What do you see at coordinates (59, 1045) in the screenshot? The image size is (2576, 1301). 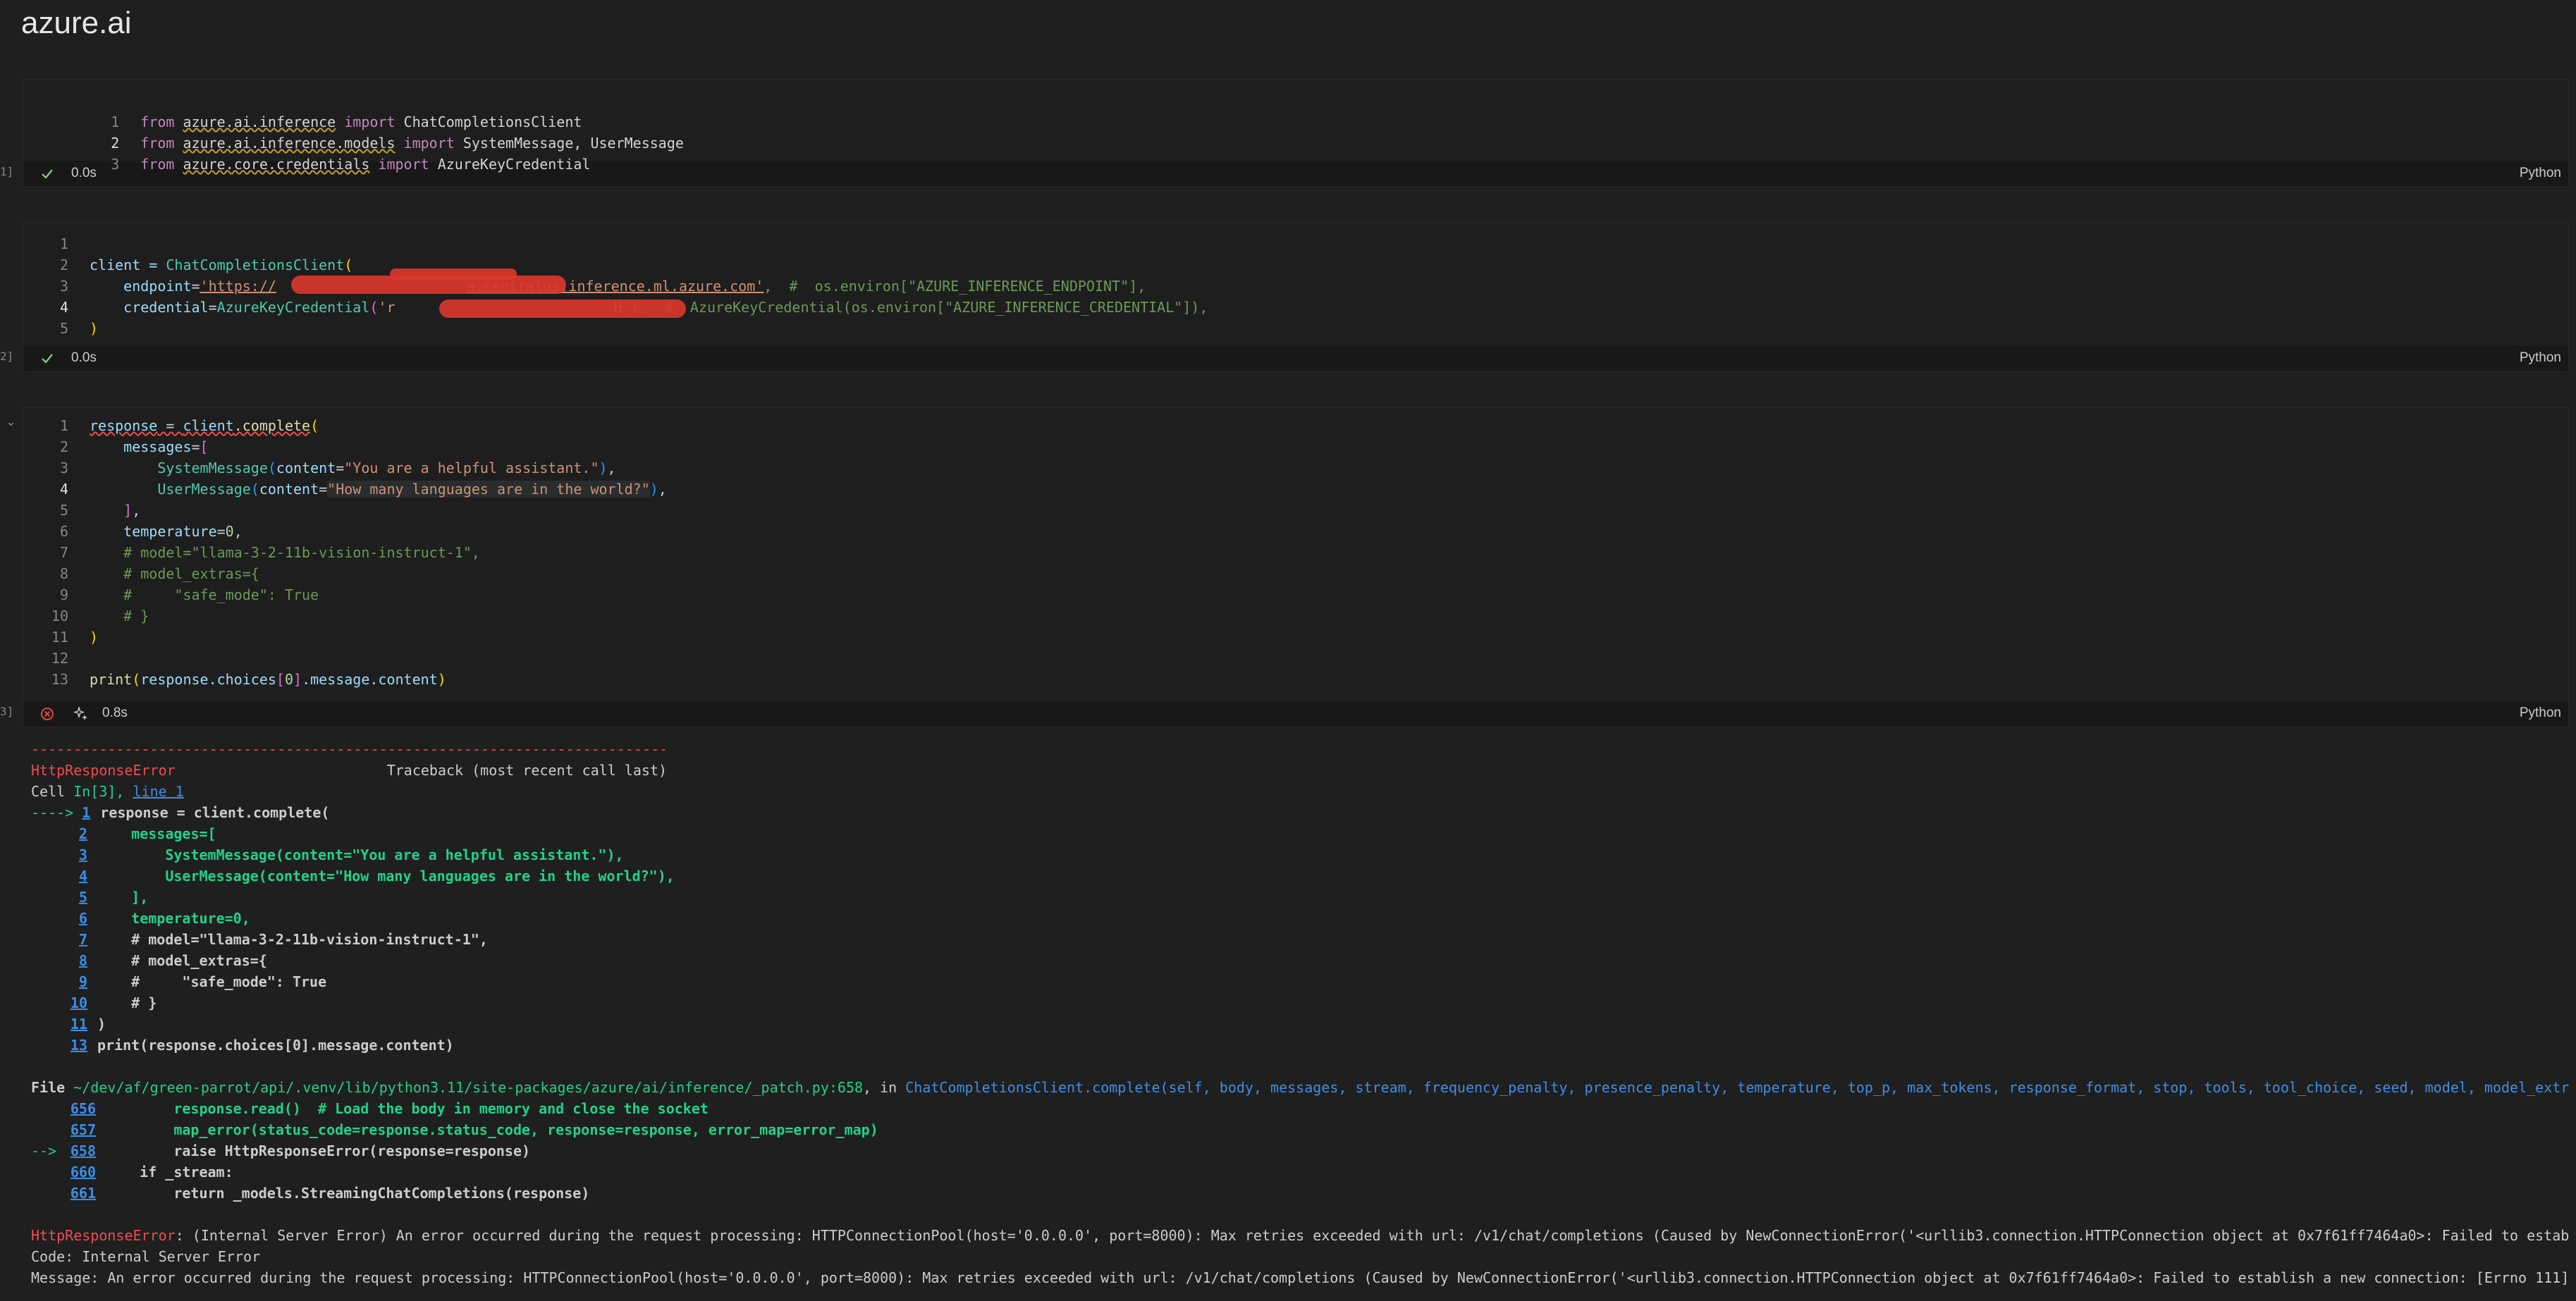 I see `traceback-line-number: 13` at bounding box center [59, 1045].